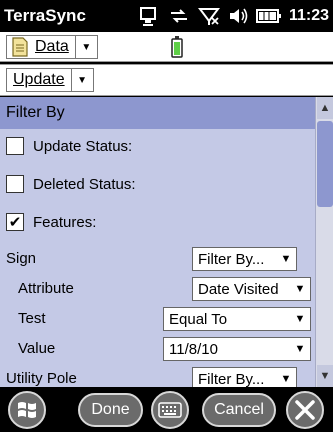 Image resolution: width=333 pixels, height=432 pixels. I want to click on features-checkbox-row: ✔ Features:, so click(51, 222).